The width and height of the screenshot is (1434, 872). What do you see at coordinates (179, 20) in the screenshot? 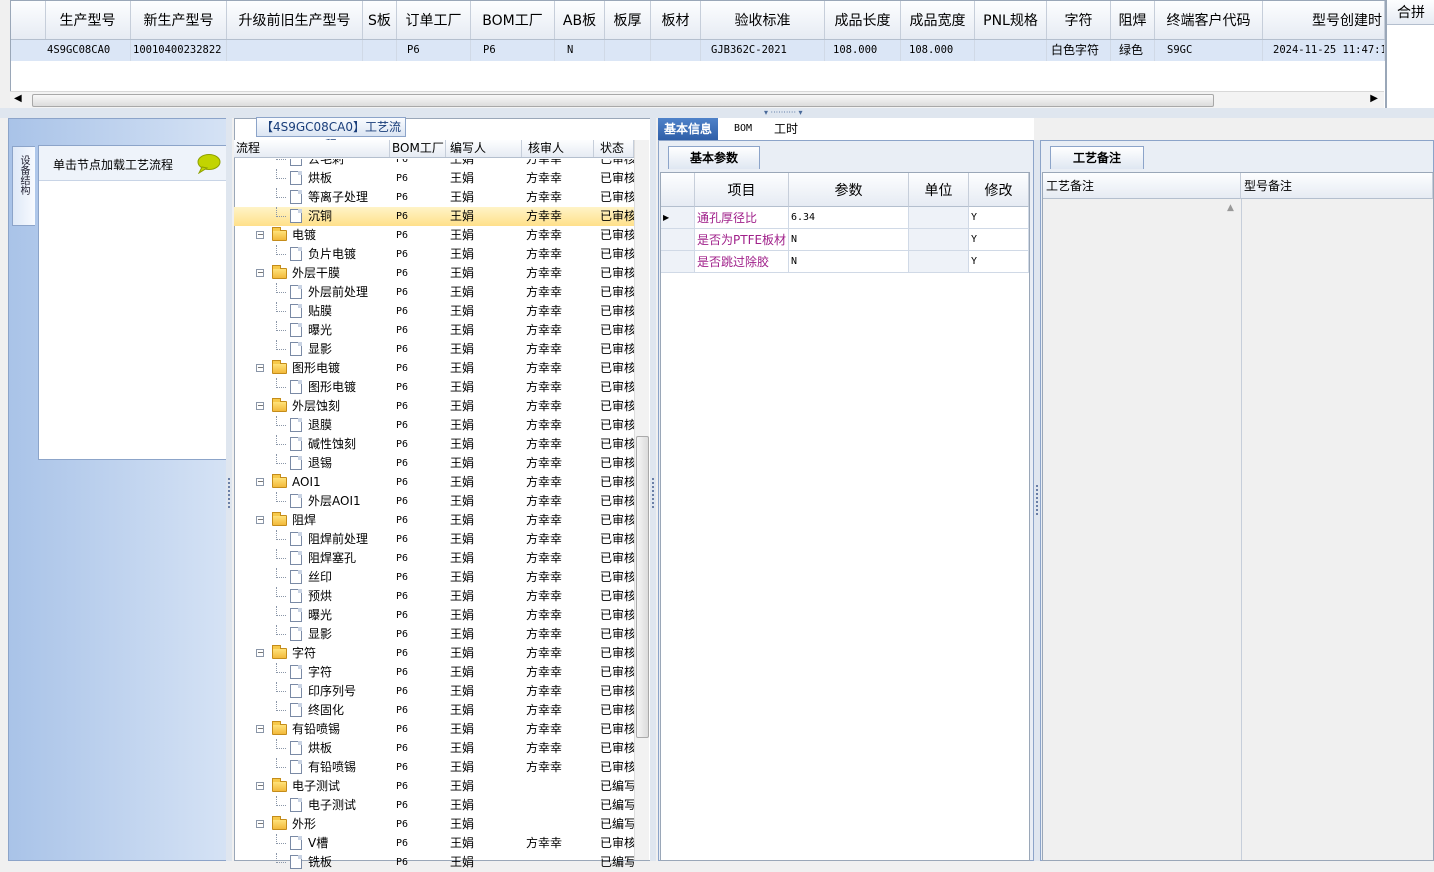
I see `col-header-new-model: 新生产型号` at bounding box center [179, 20].